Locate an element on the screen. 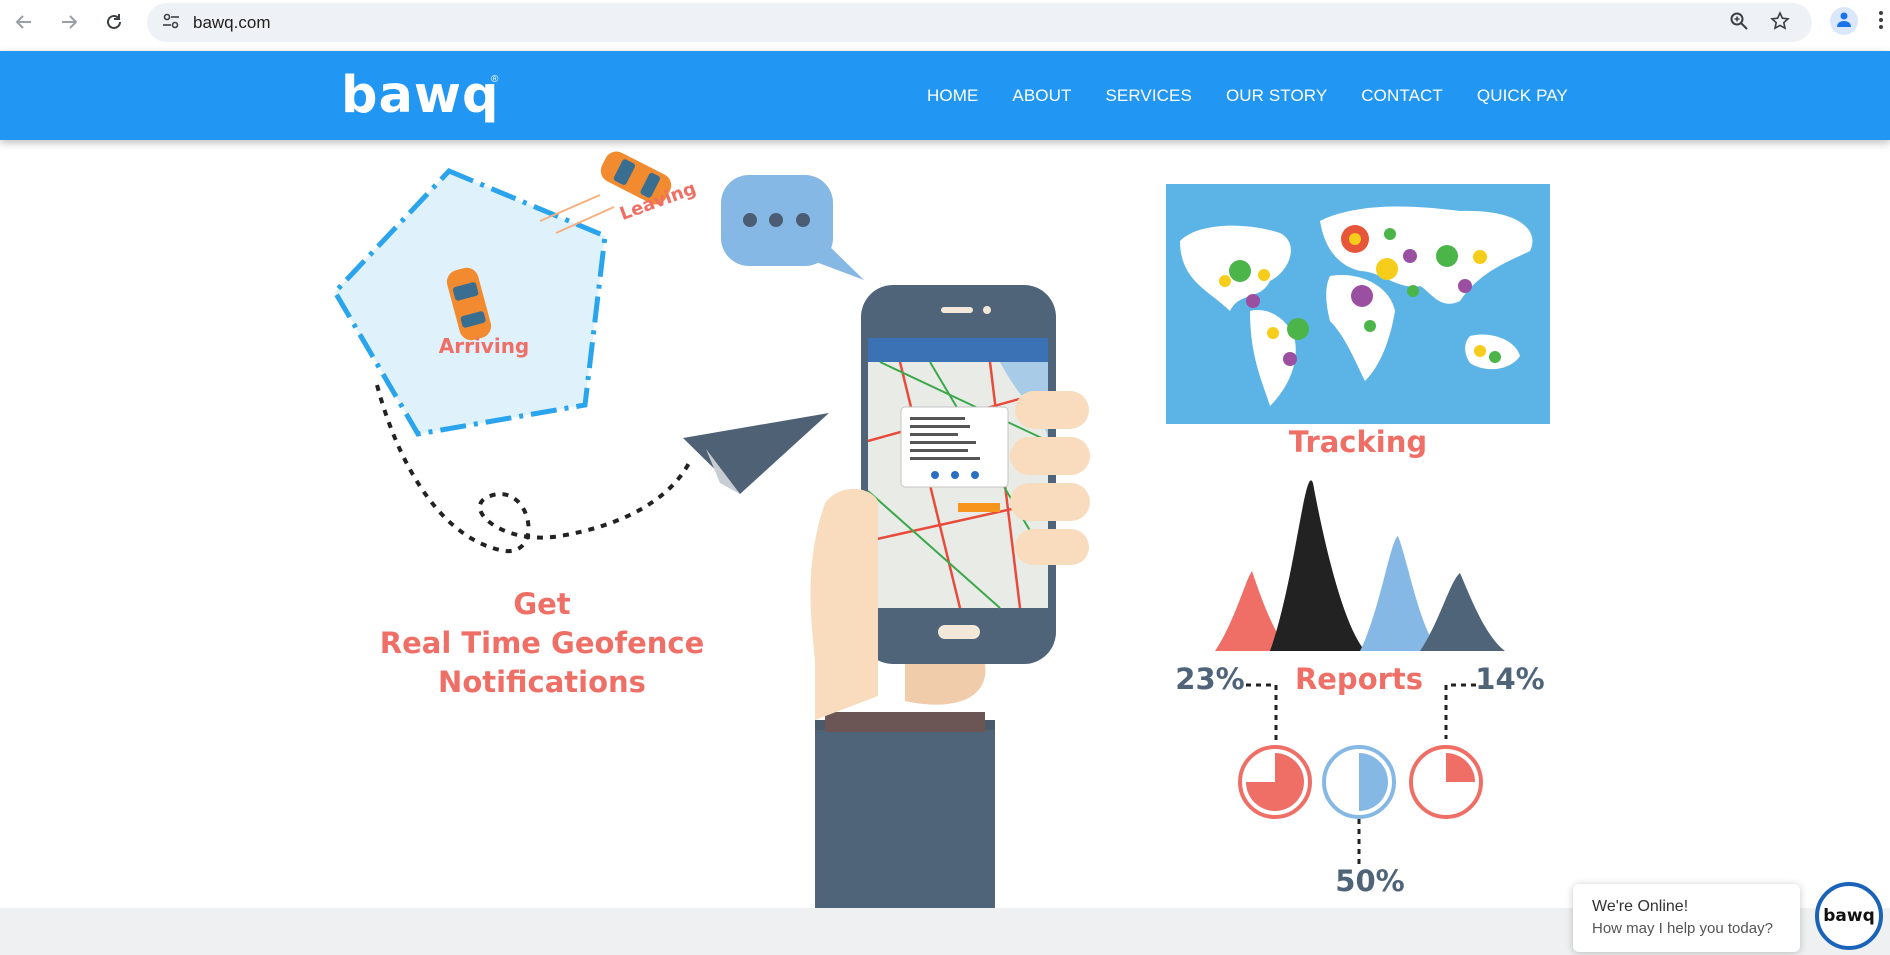 The image size is (1890, 955). world-map-panel is located at coordinates (1358, 304).